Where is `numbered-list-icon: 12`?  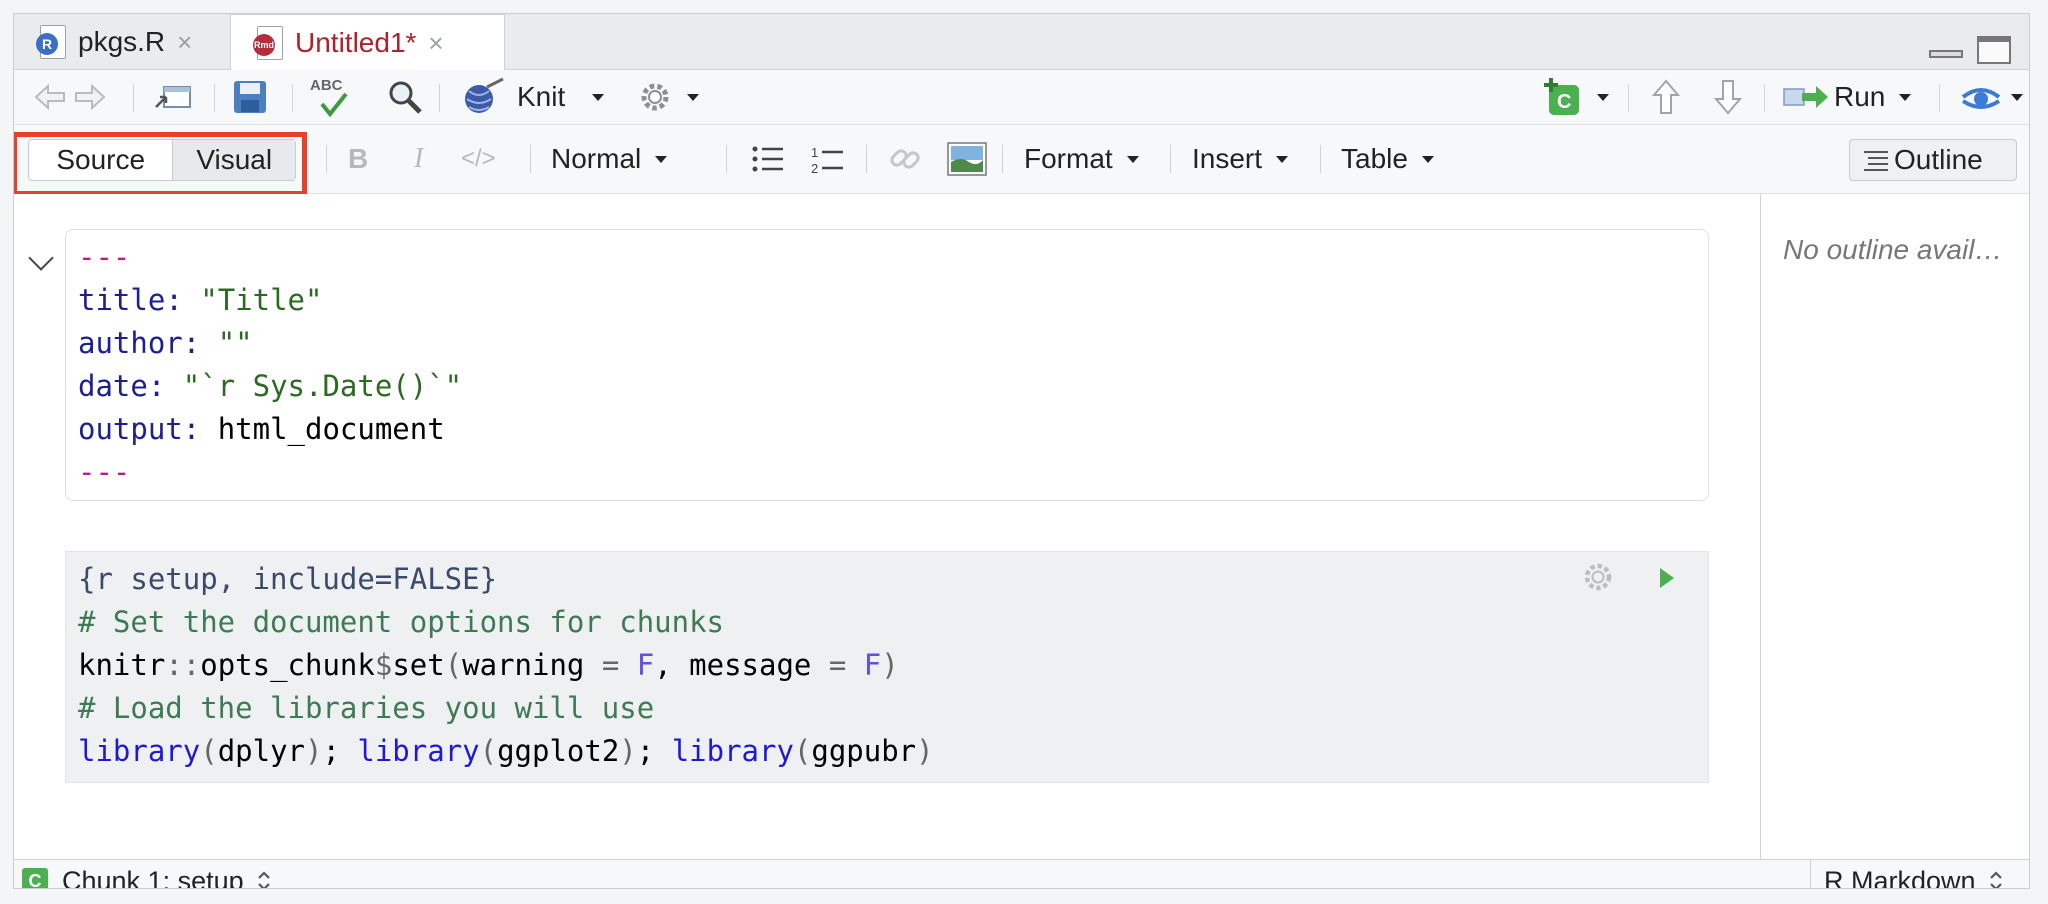 numbered-list-icon: 12 is located at coordinates (828, 159).